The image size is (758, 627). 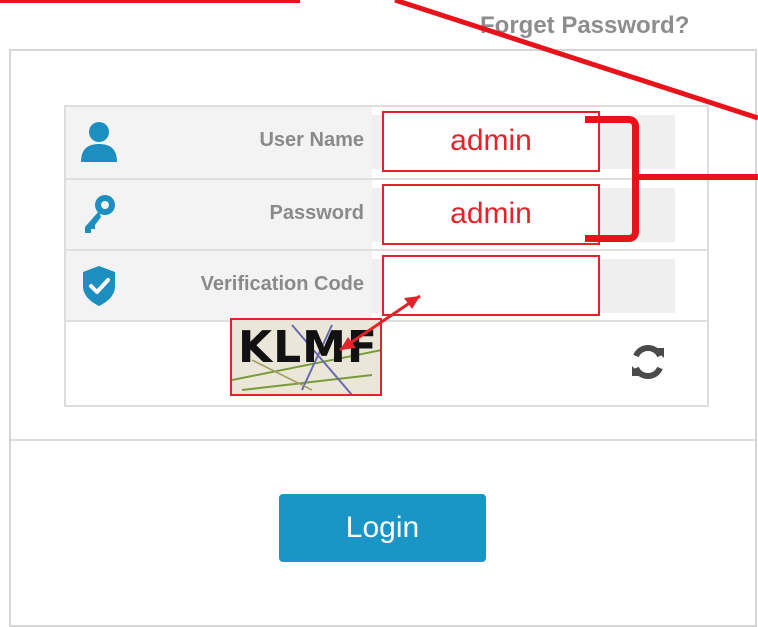 What do you see at coordinates (648, 362) in the screenshot?
I see `refresh-icon` at bounding box center [648, 362].